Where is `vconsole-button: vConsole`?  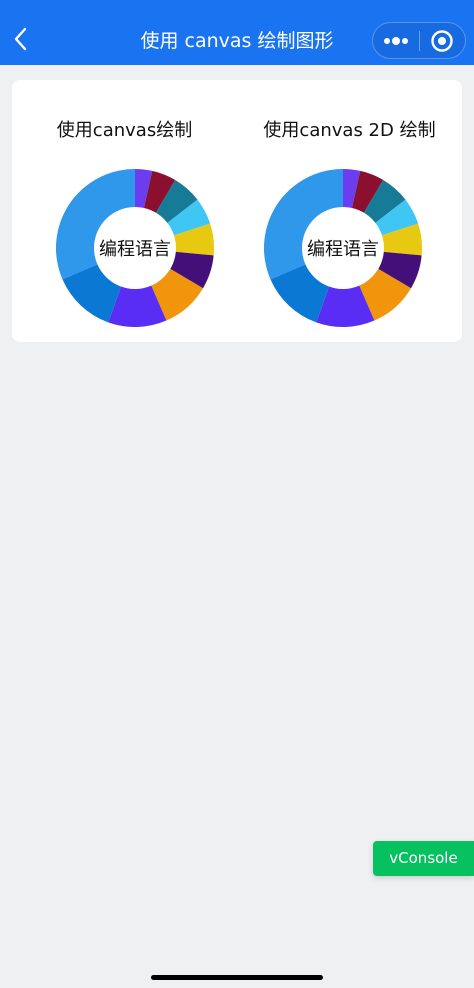
vconsole-button: vConsole is located at coordinates (423, 858).